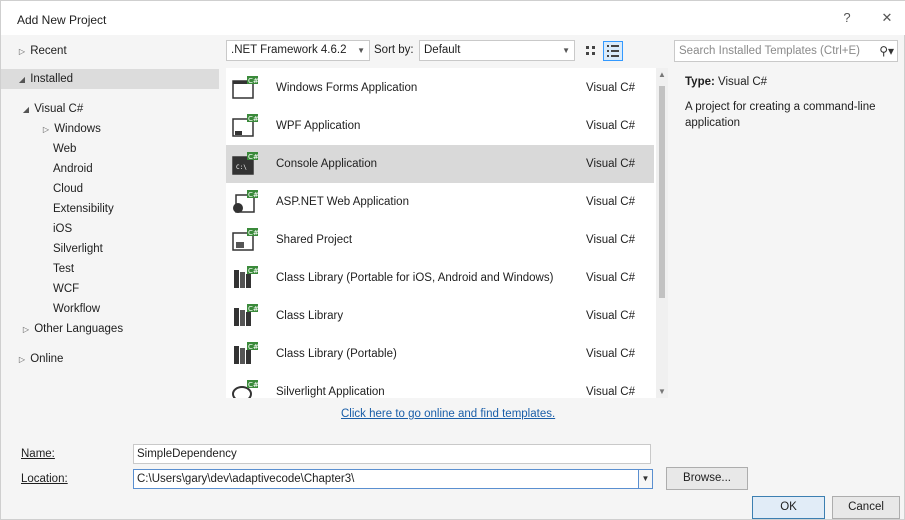 The height and width of the screenshot is (520, 905). What do you see at coordinates (330, 392) in the screenshot?
I see `template-name: Silverlight Application` at bounding box center [330, 392].